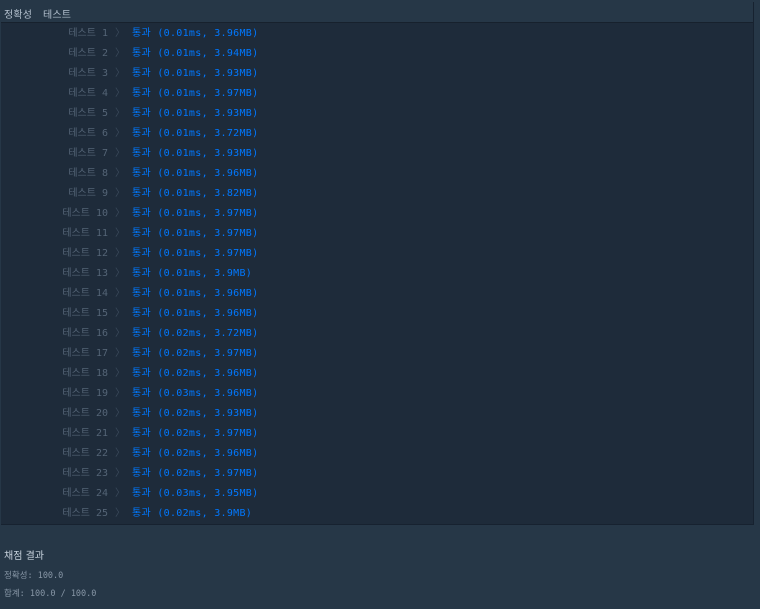 This screenshot has width=760, height=609. Describe the element at coordinates (377, 334) in the screenshot. I see `test-result-row: 테스트 16 〉 통과 (0.02ms, 3.72MB)` at that location.